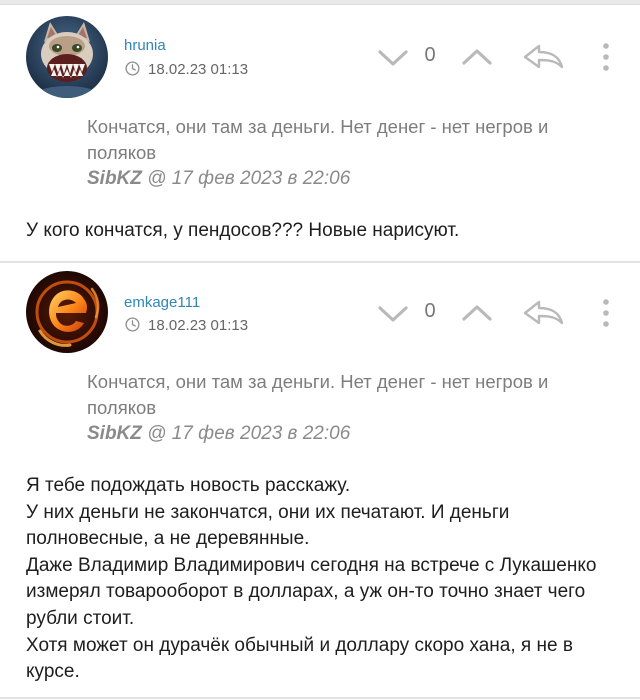 Image resolution: width=640 pixels, height=700 pixels. Describe the element at coordinates (320, 698) in the screenshot. I see `comment-divider` at that location.